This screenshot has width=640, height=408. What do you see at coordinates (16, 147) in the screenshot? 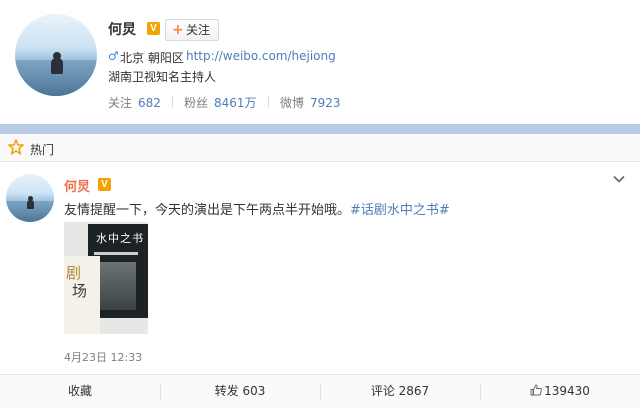
I see `star-icon` at bounding box center [16, 147].